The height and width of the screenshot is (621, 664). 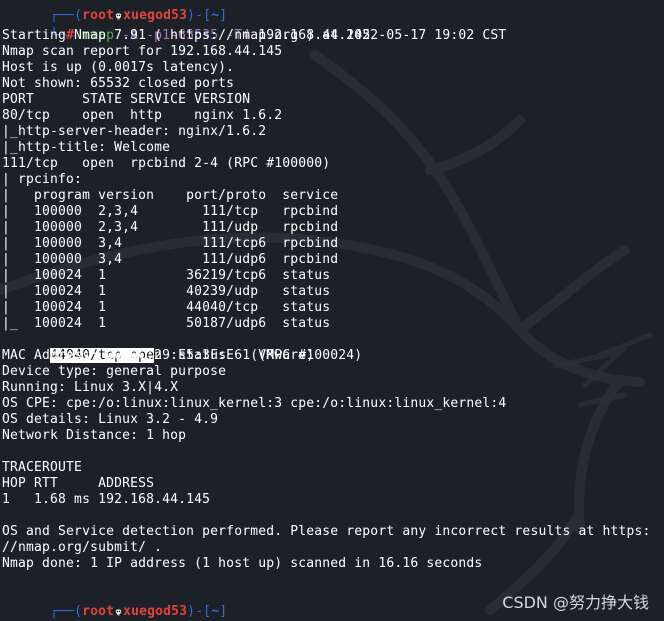 What do you see at coordinates (166, 275) in the screenshot?
I see `output-line: | 100024 1 36219/tcp6 status` at bounding box center [166, 275].